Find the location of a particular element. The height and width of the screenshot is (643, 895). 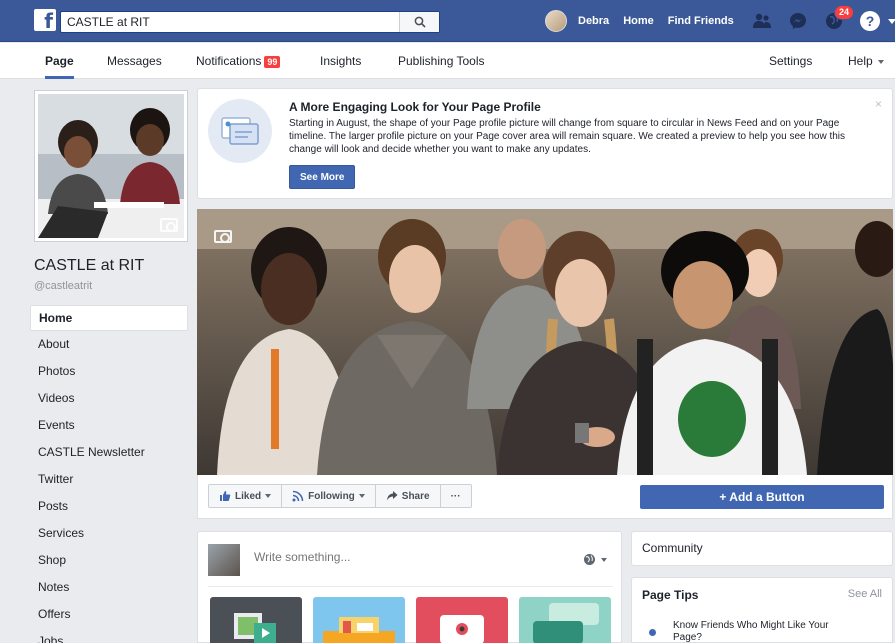

write-something-input is located at coordinates (404, 557).